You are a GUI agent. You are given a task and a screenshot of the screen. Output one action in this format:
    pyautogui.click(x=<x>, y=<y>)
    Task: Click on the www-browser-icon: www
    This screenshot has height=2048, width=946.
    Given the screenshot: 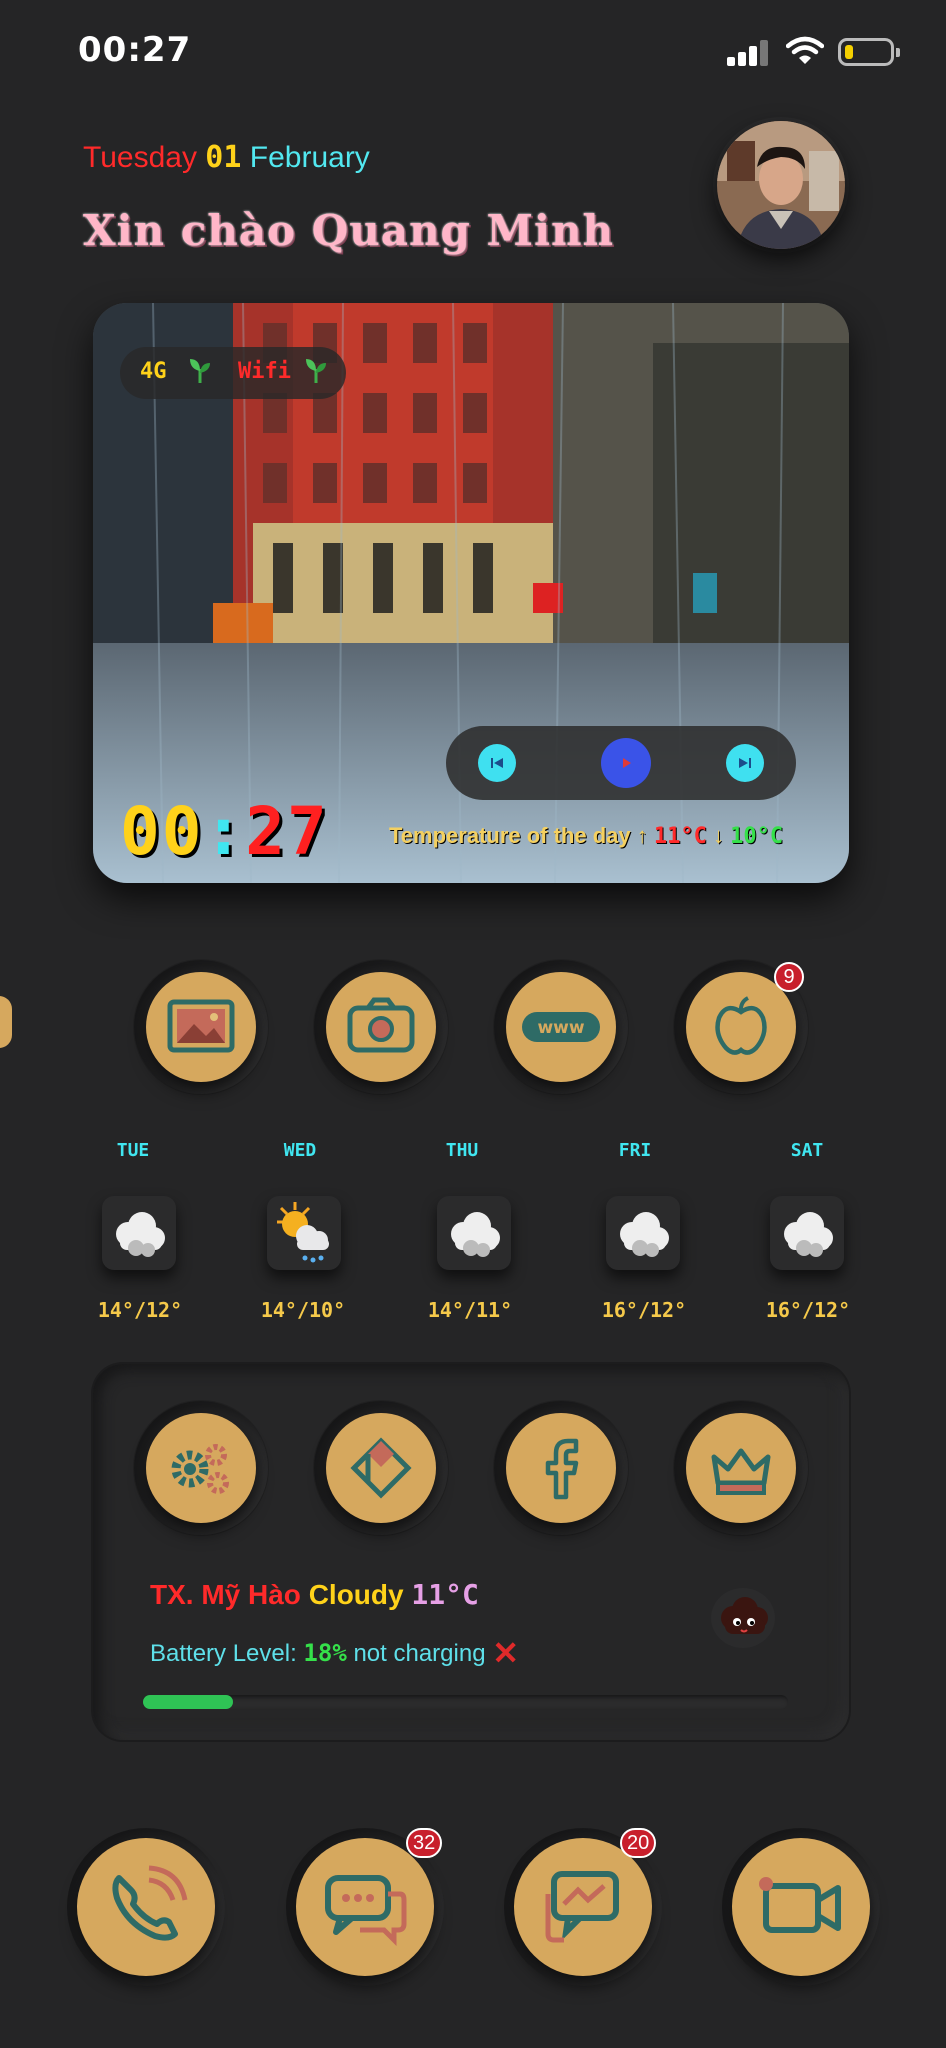 What is the action you would take?
    pyautogui.click(x=561, y=1027)
    